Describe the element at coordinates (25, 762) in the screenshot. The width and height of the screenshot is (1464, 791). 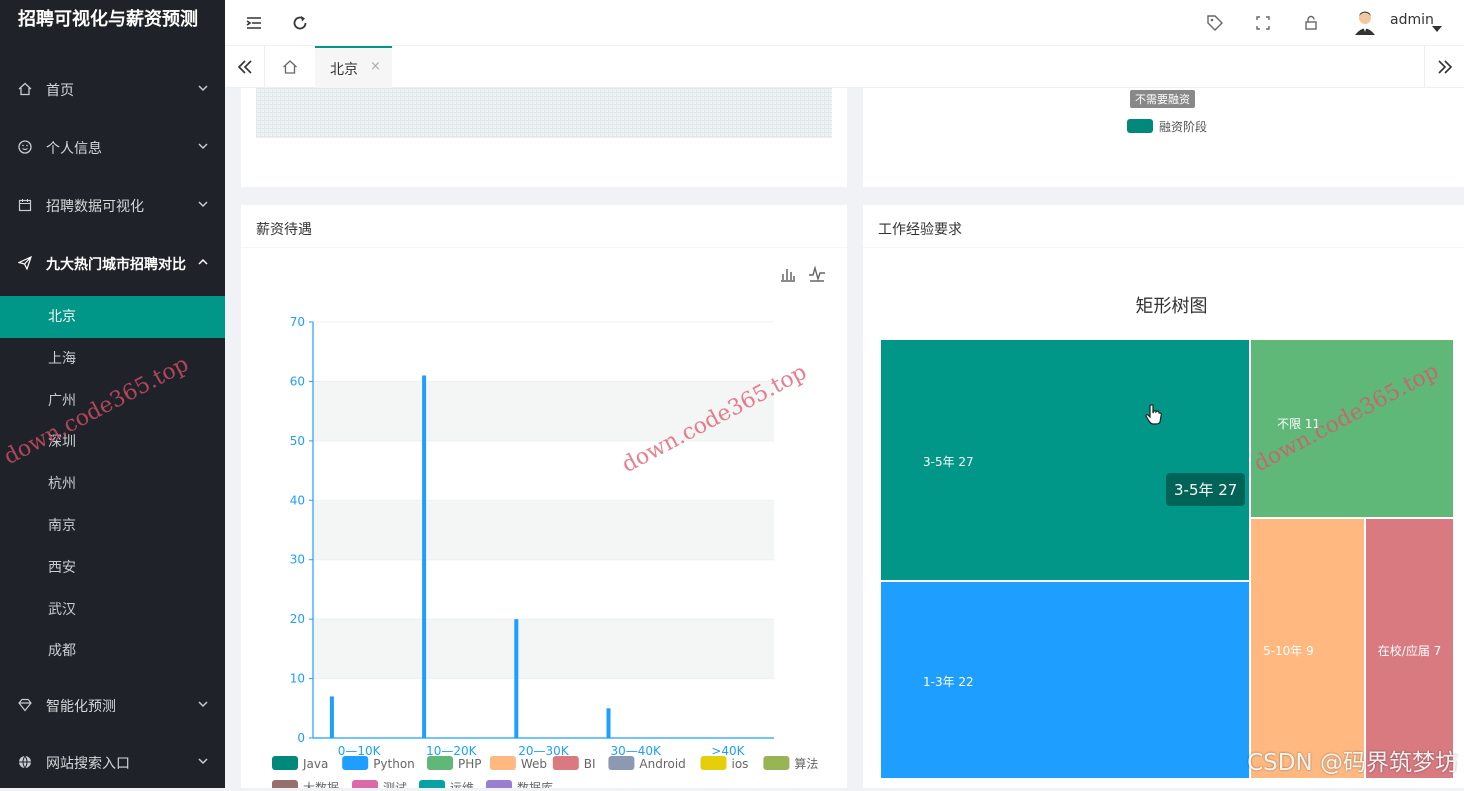
I see `globe-icon` at that location.